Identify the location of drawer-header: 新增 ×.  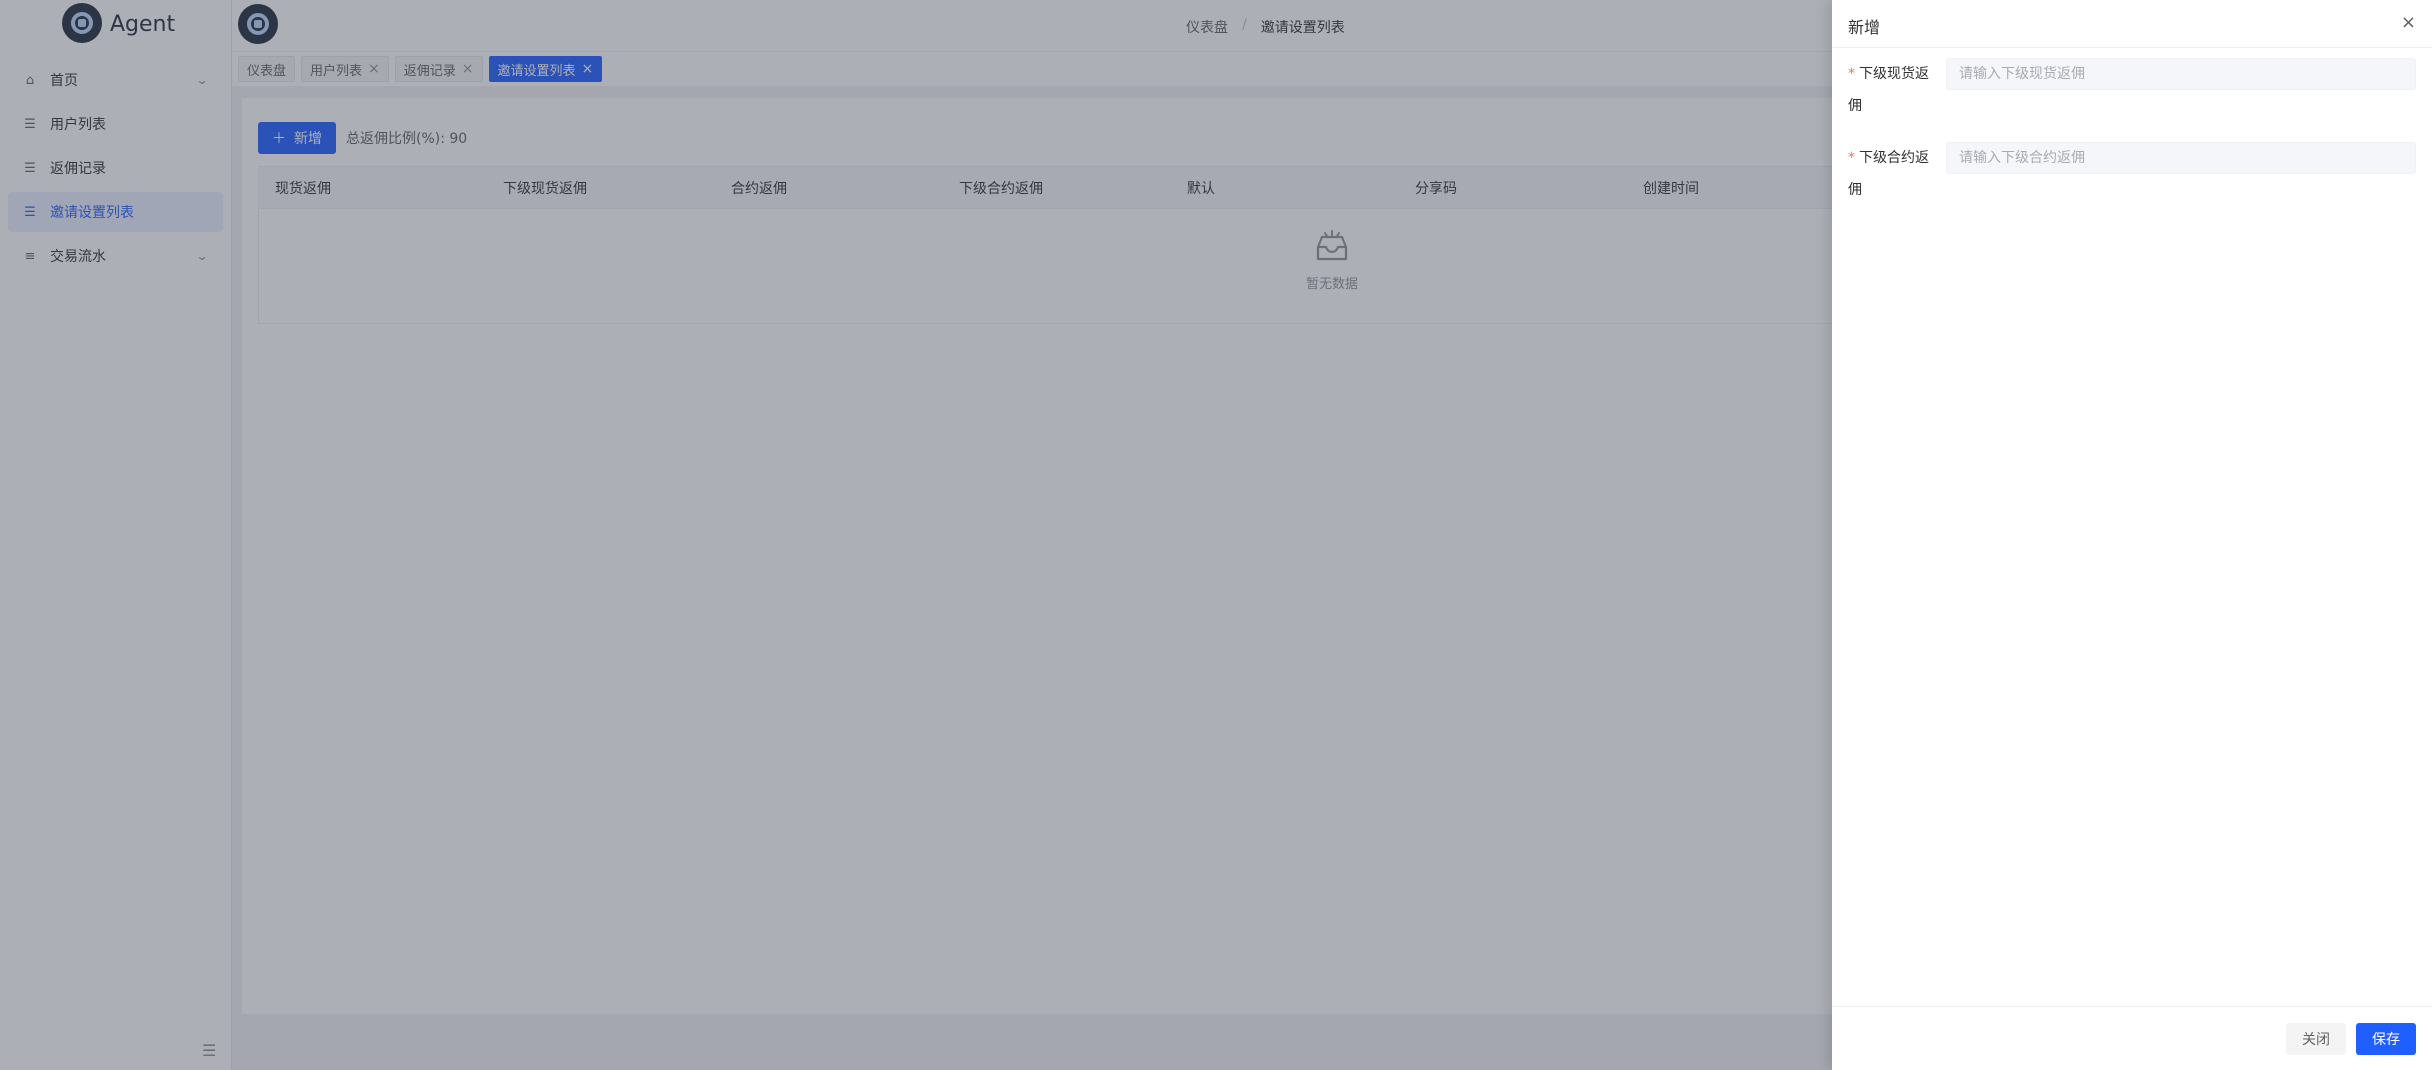
(2132, 24).